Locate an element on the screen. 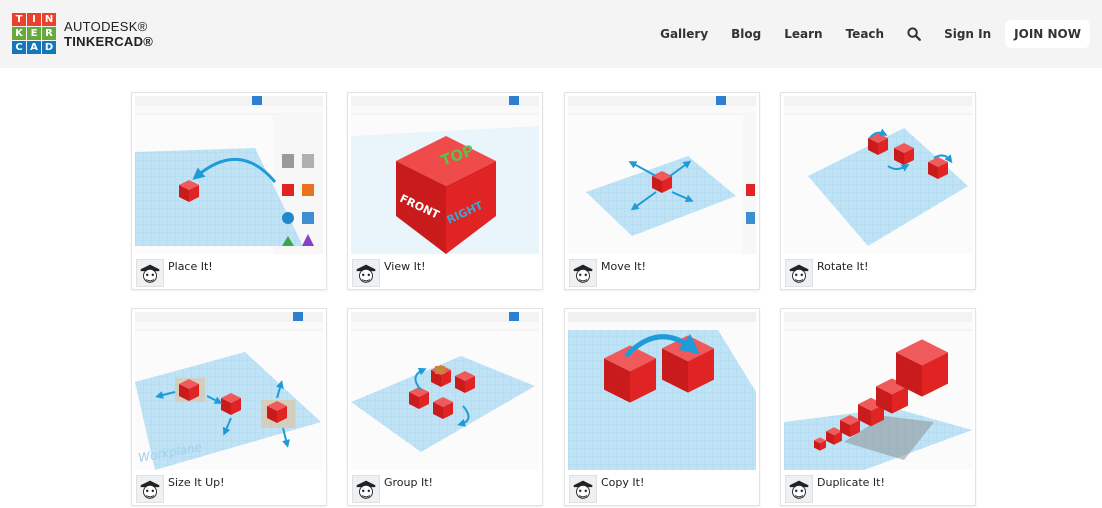  nav-gallery: Gallery is located at coordinates (684, 34).